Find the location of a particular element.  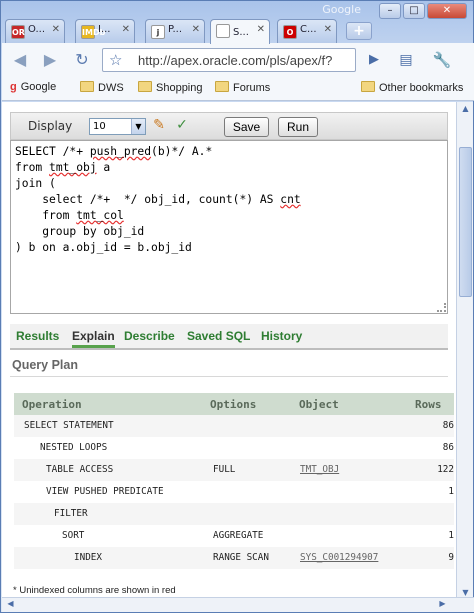

sql-line: SELECT /*+ push_pred(b)*/ A.* is located at coordinates (114, 151).